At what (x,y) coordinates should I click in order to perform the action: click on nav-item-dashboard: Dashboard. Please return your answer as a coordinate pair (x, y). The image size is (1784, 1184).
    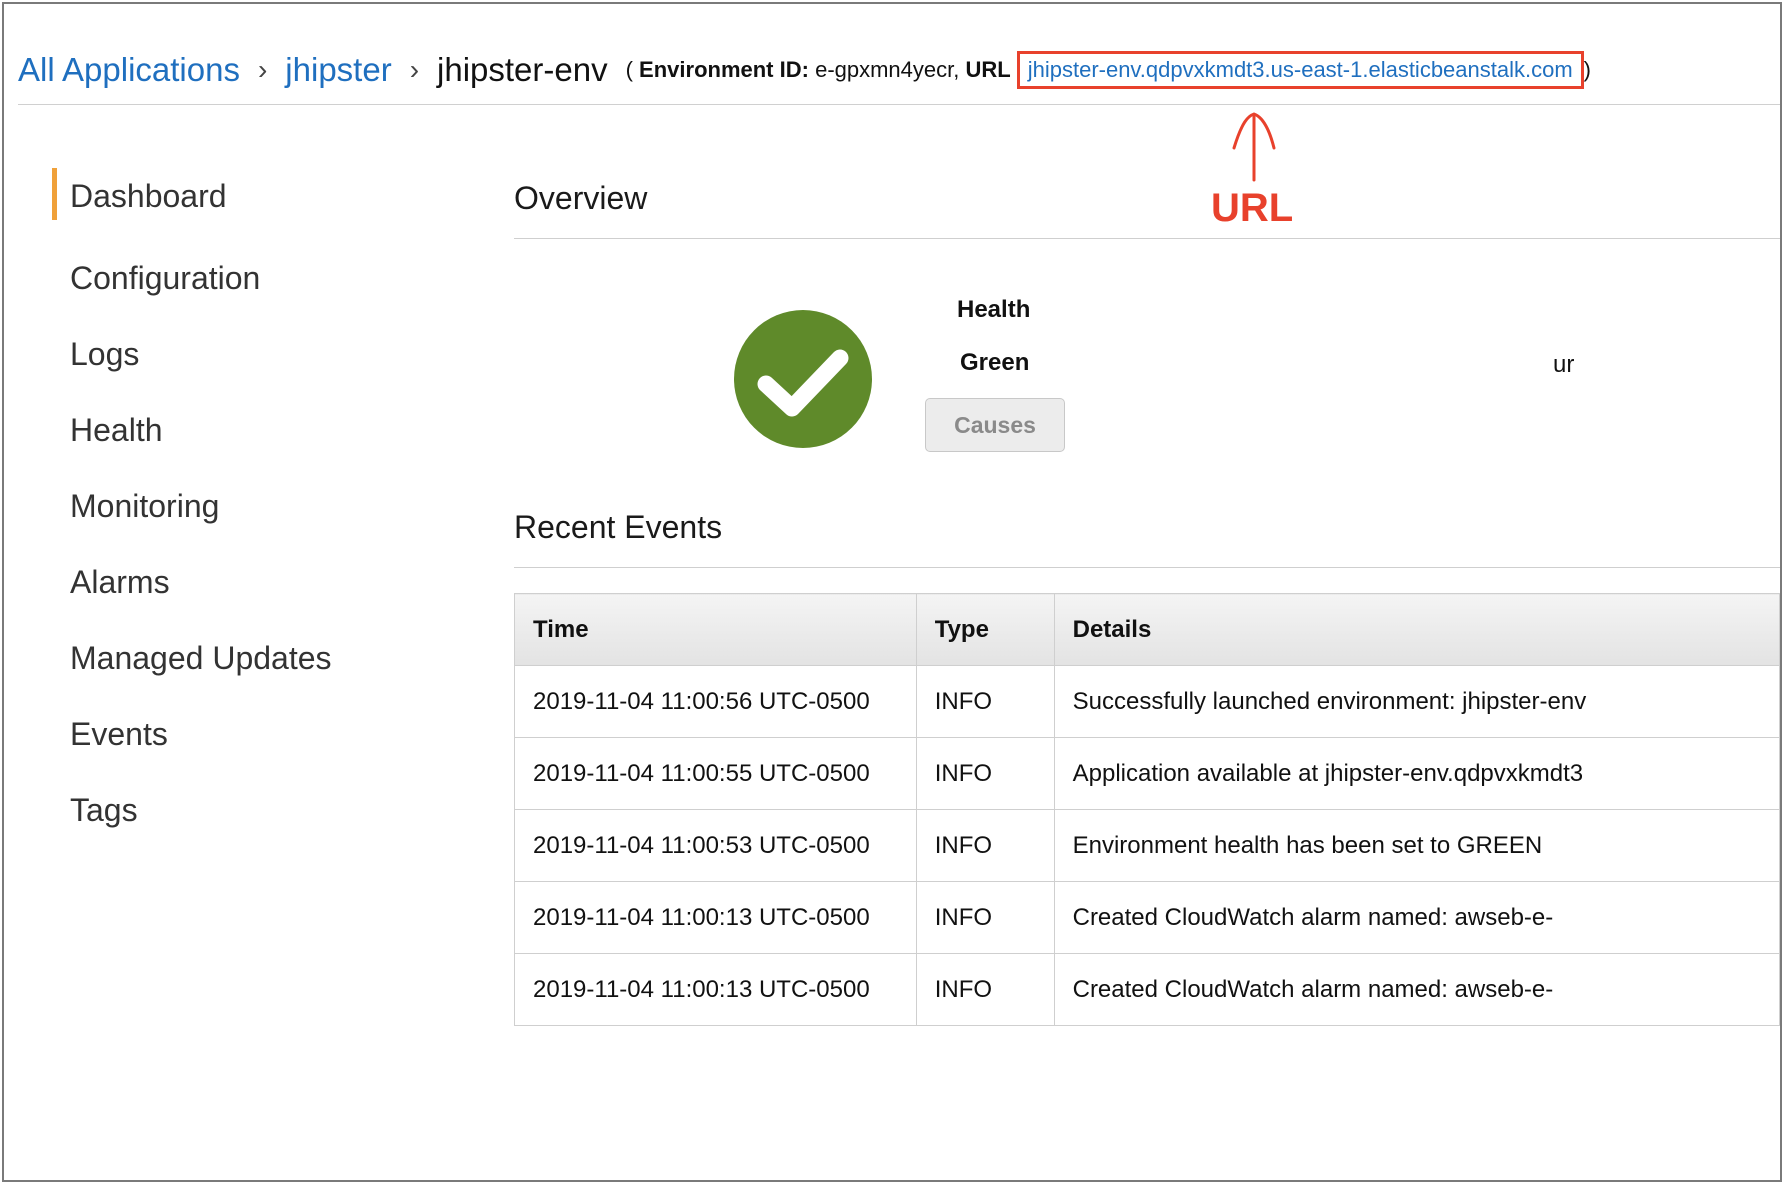
    Looking at the image, I should click on (192, 196).